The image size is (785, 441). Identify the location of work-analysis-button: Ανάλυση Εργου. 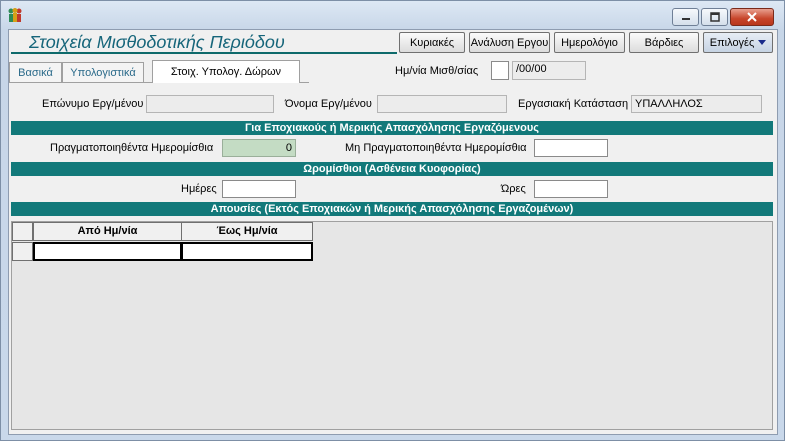
(509, 42).